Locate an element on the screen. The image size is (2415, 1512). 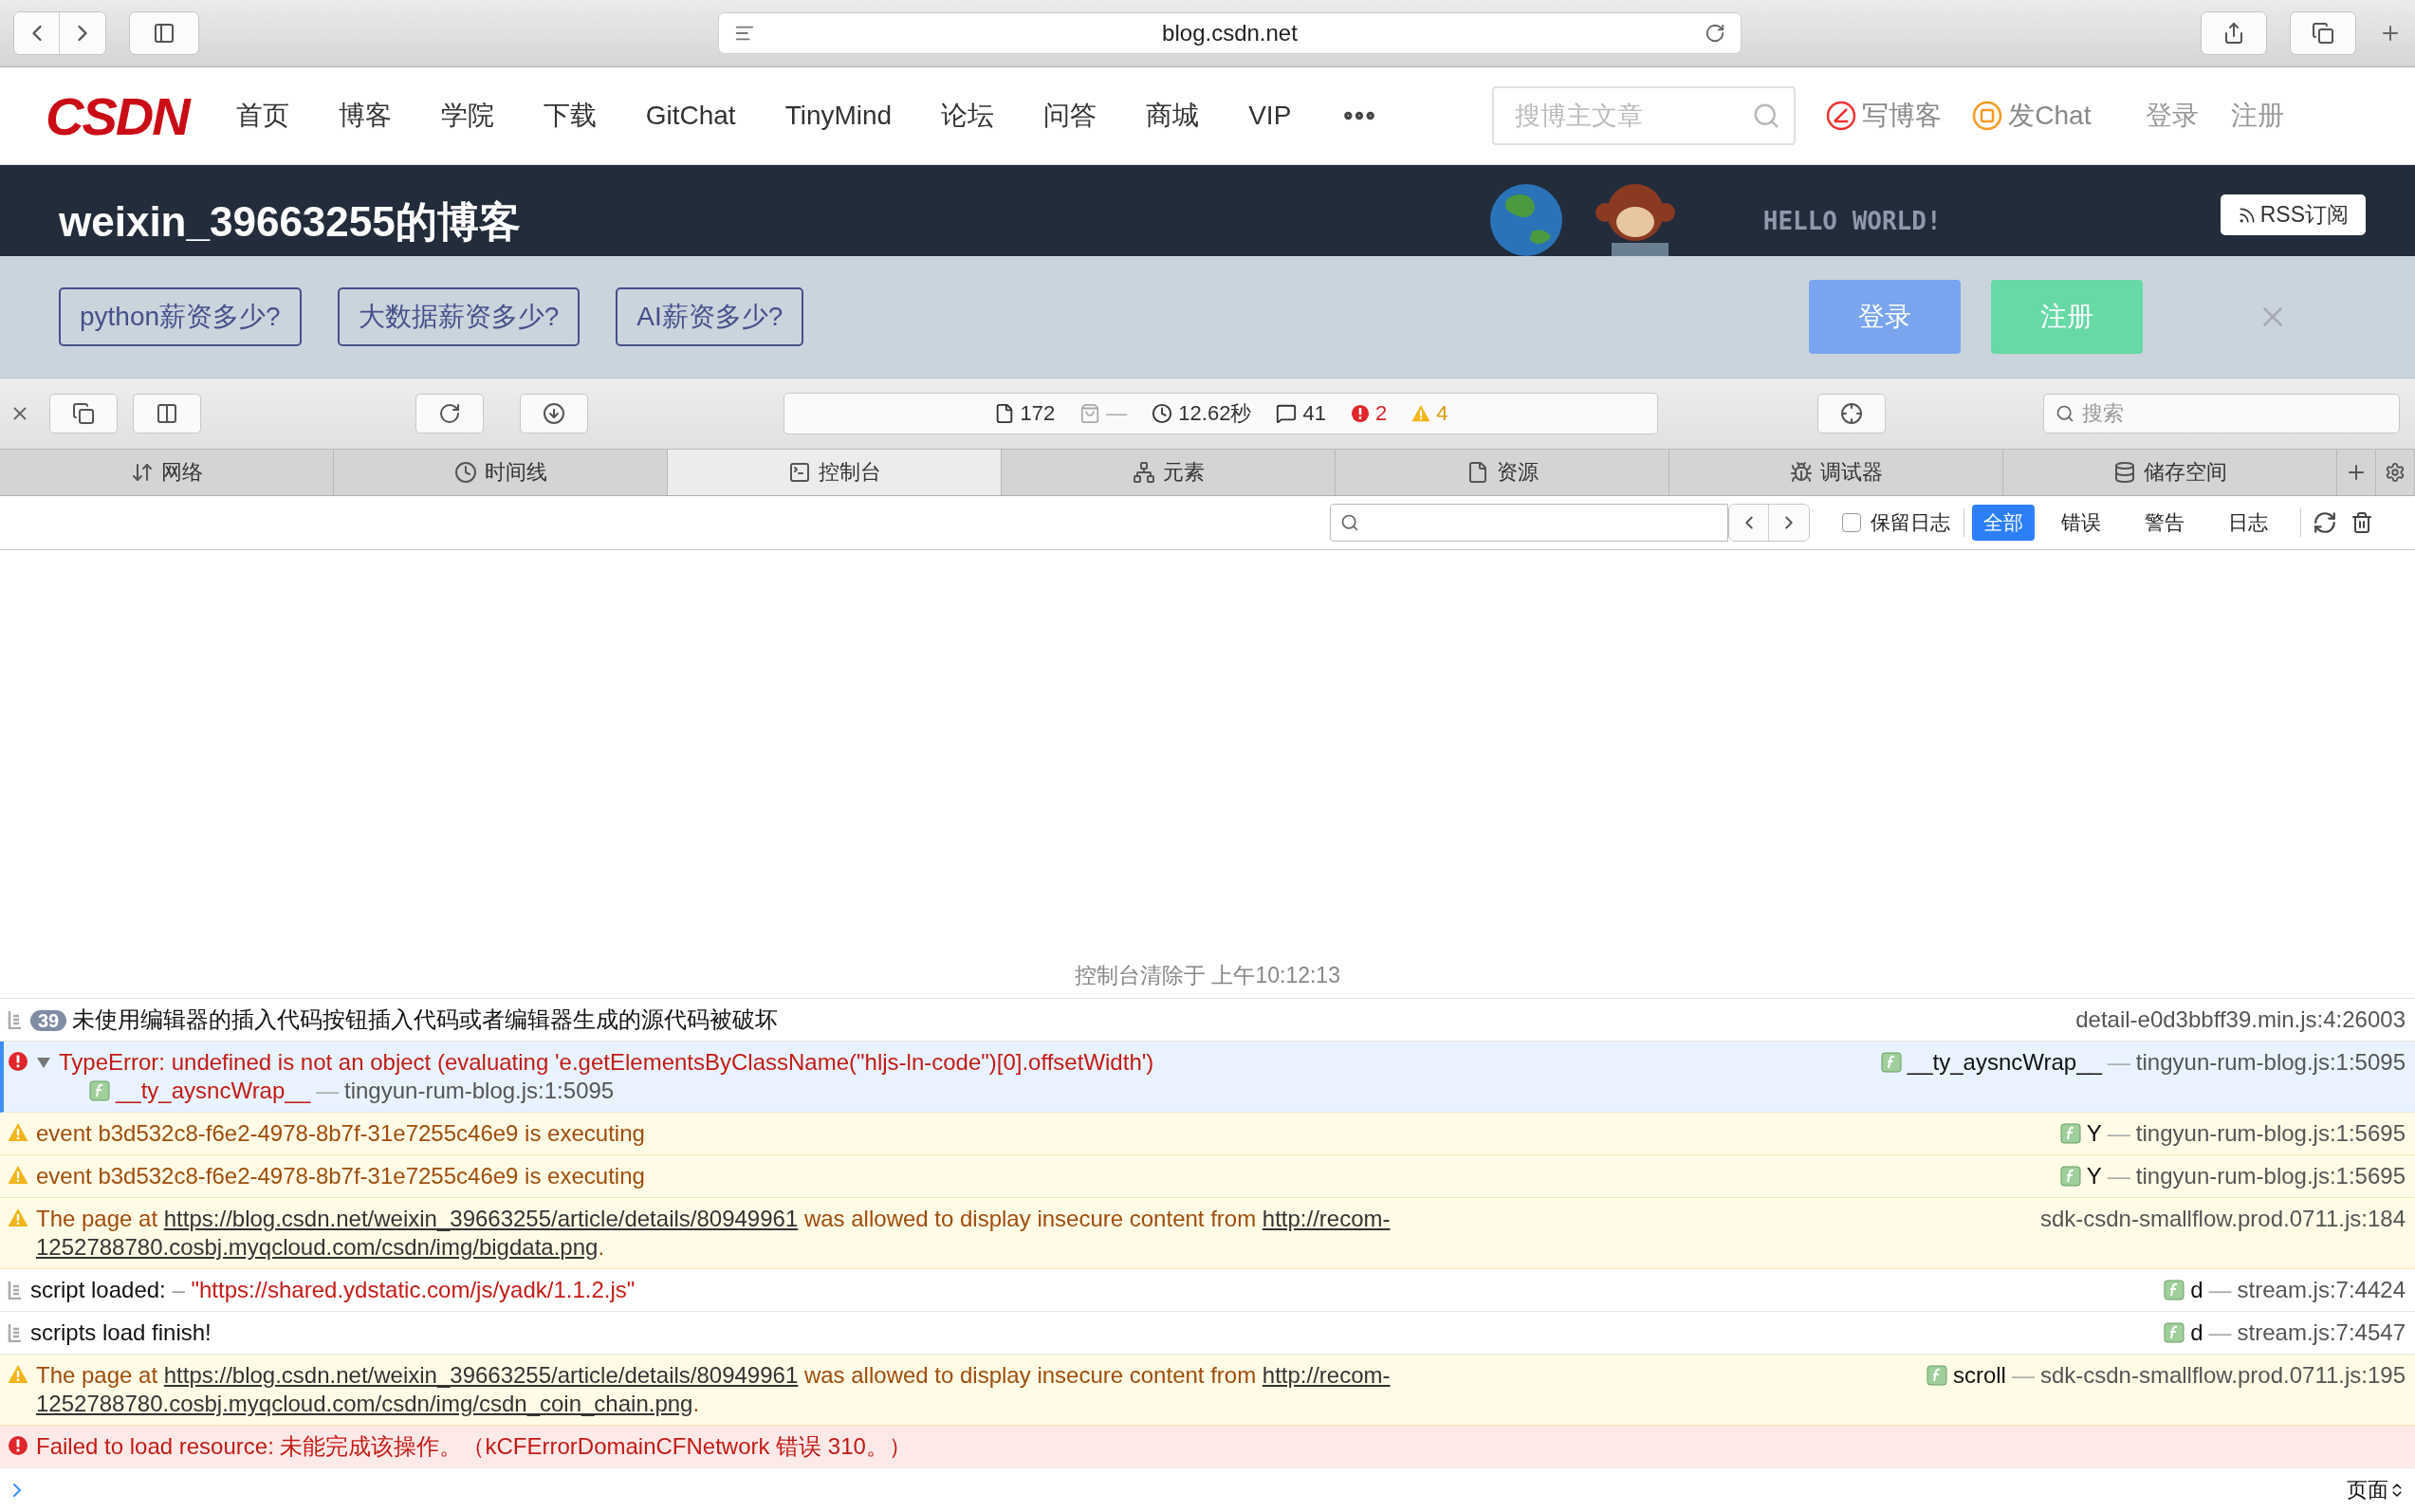
status-item: 2 is located at coordinates (1369, 413).